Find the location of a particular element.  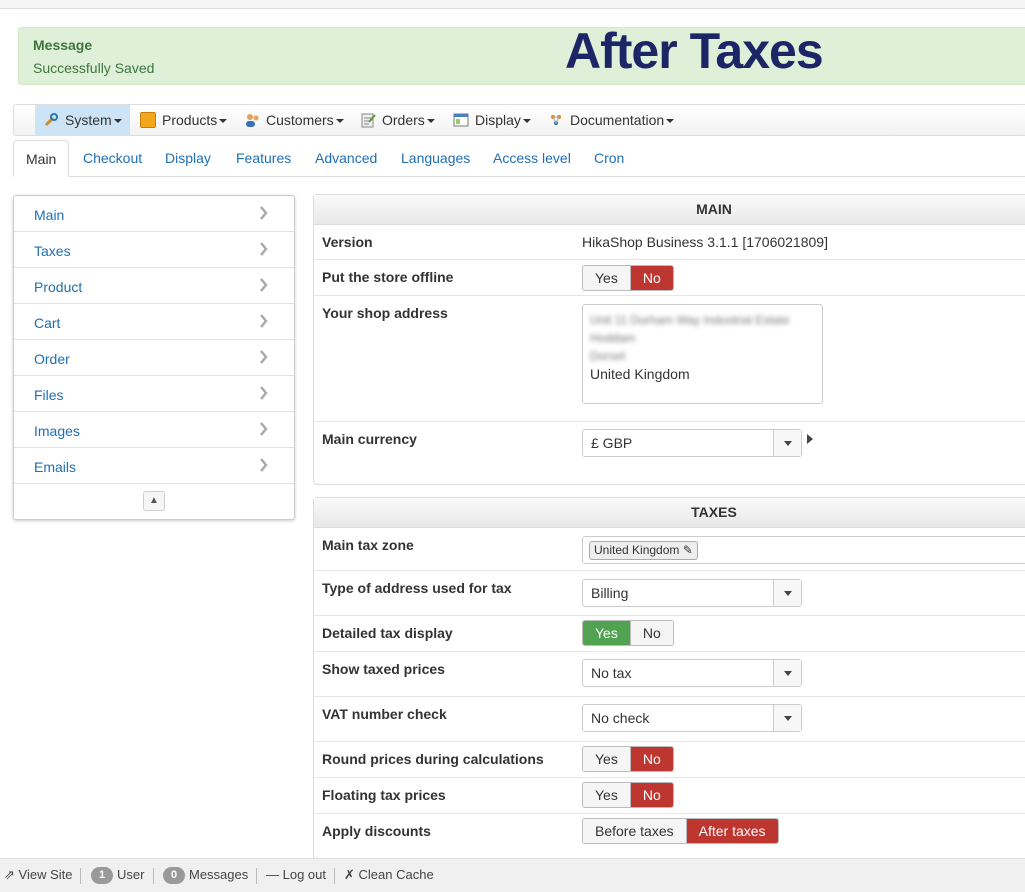

menu-customers: Customers is located at coordinates (291, 120).